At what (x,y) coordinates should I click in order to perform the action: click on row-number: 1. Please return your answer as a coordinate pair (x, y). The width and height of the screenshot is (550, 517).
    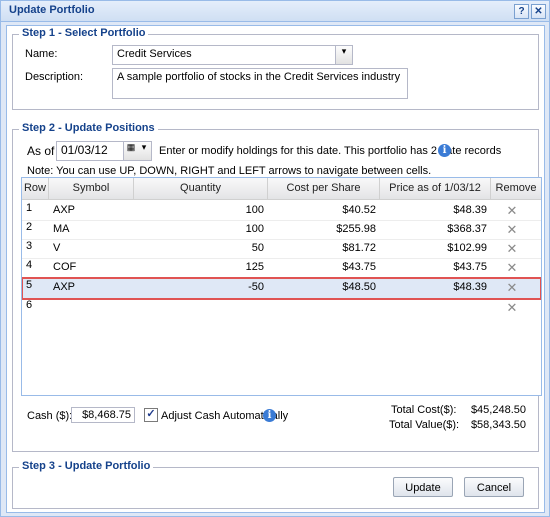
    Looking at the image, I should click on (29, 208).